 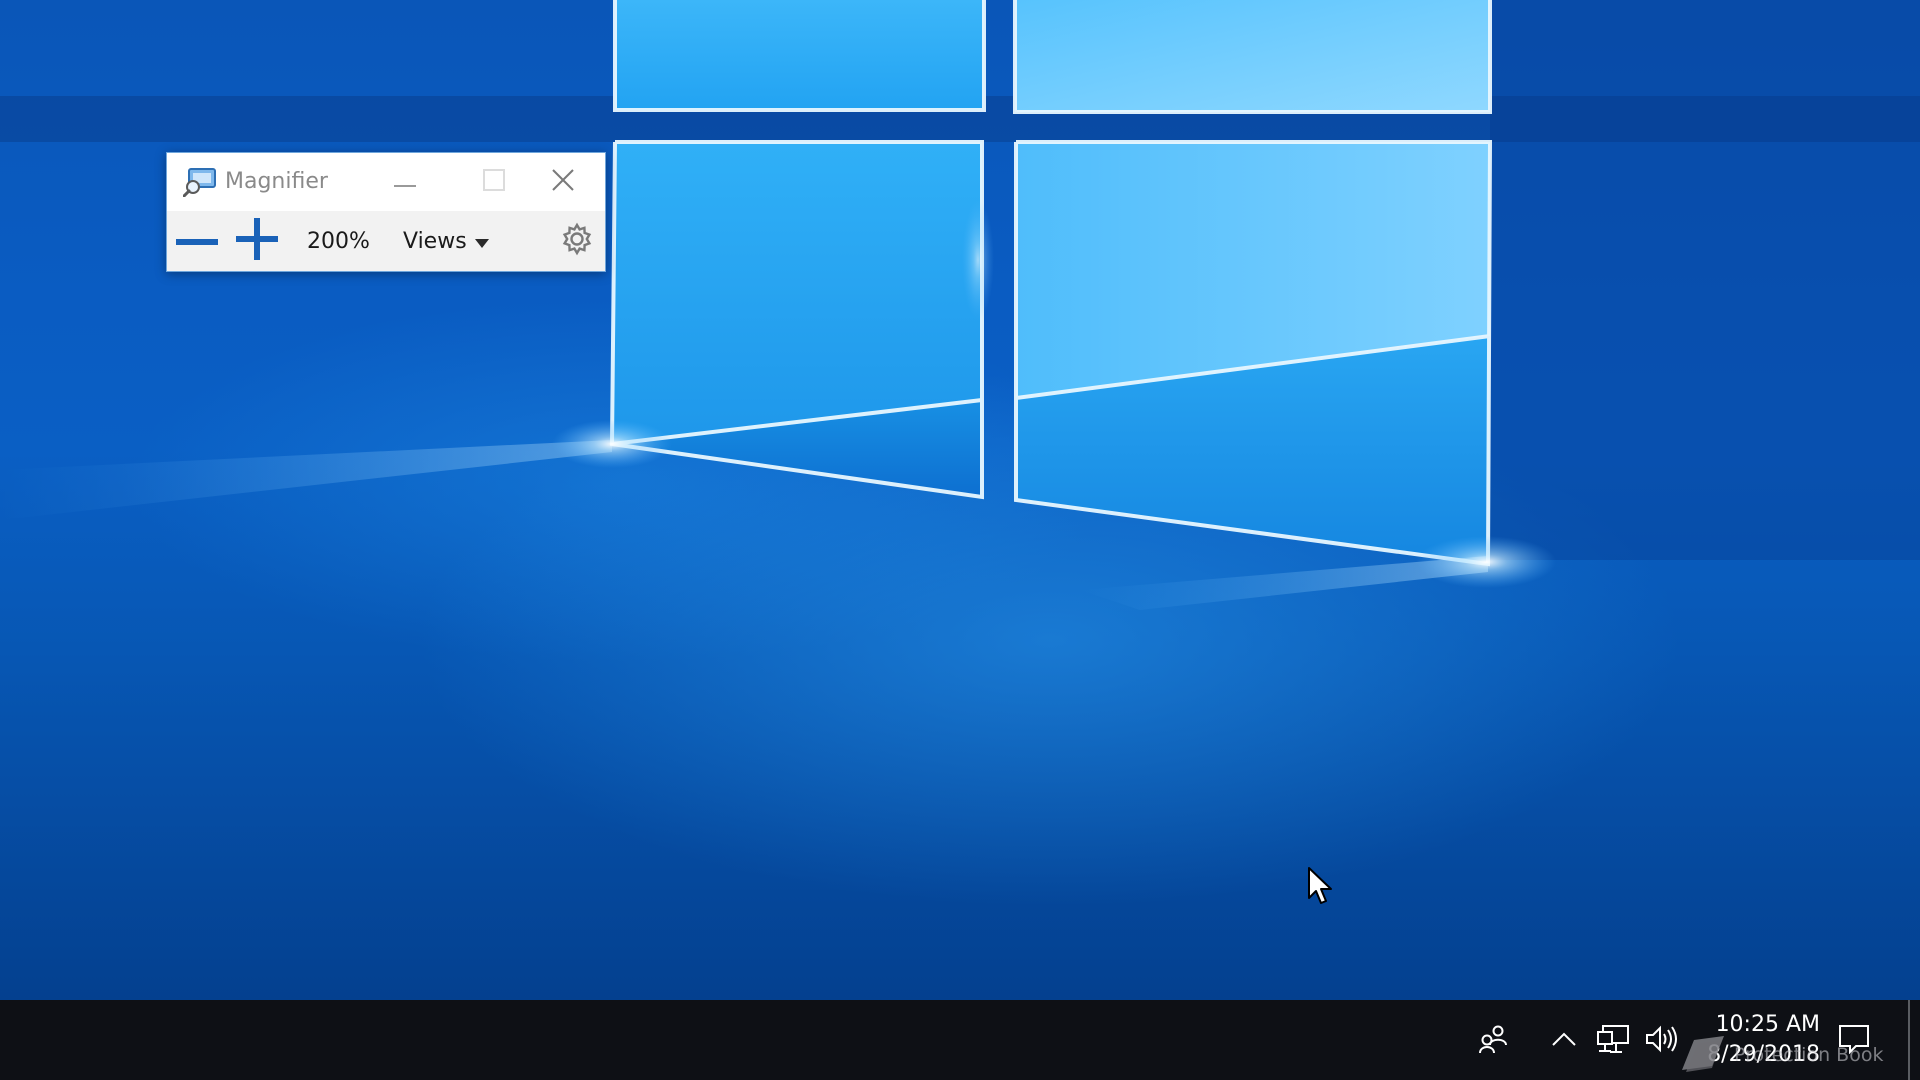 I want to click on close-icon, so click(x=563, y=182).